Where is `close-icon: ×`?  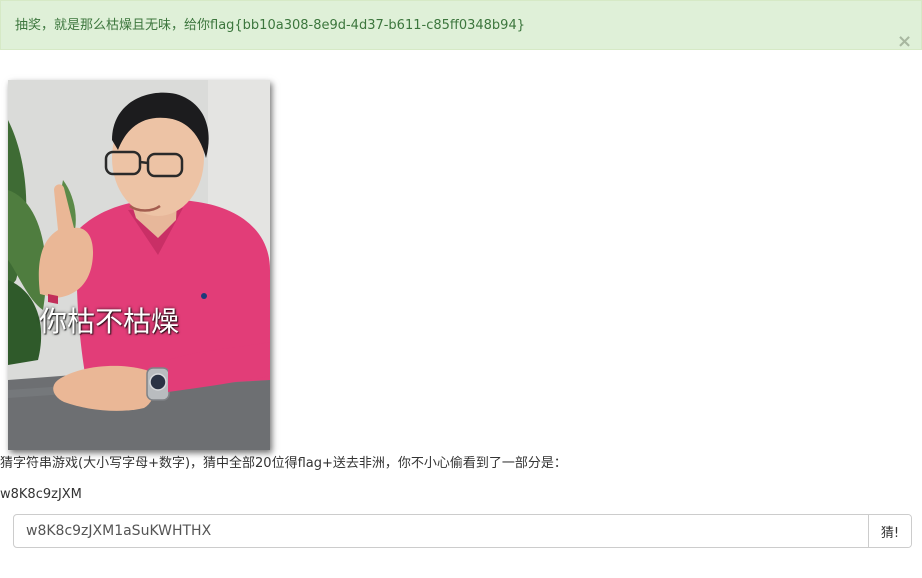 close-icon: × is located at coordinates (904, 42).